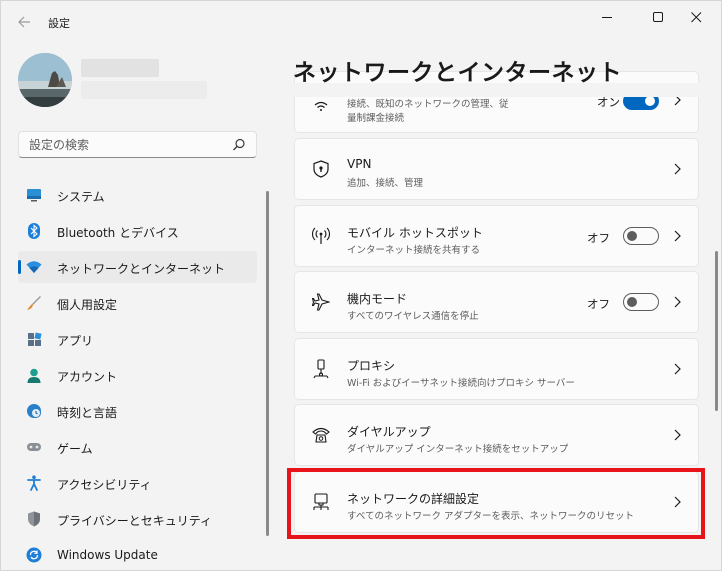 This screenshot has height=571, width=722. What do you see at coordinates (34, 375) in the screenshot?
I see `person-icon` at bounding box center [34, 375].